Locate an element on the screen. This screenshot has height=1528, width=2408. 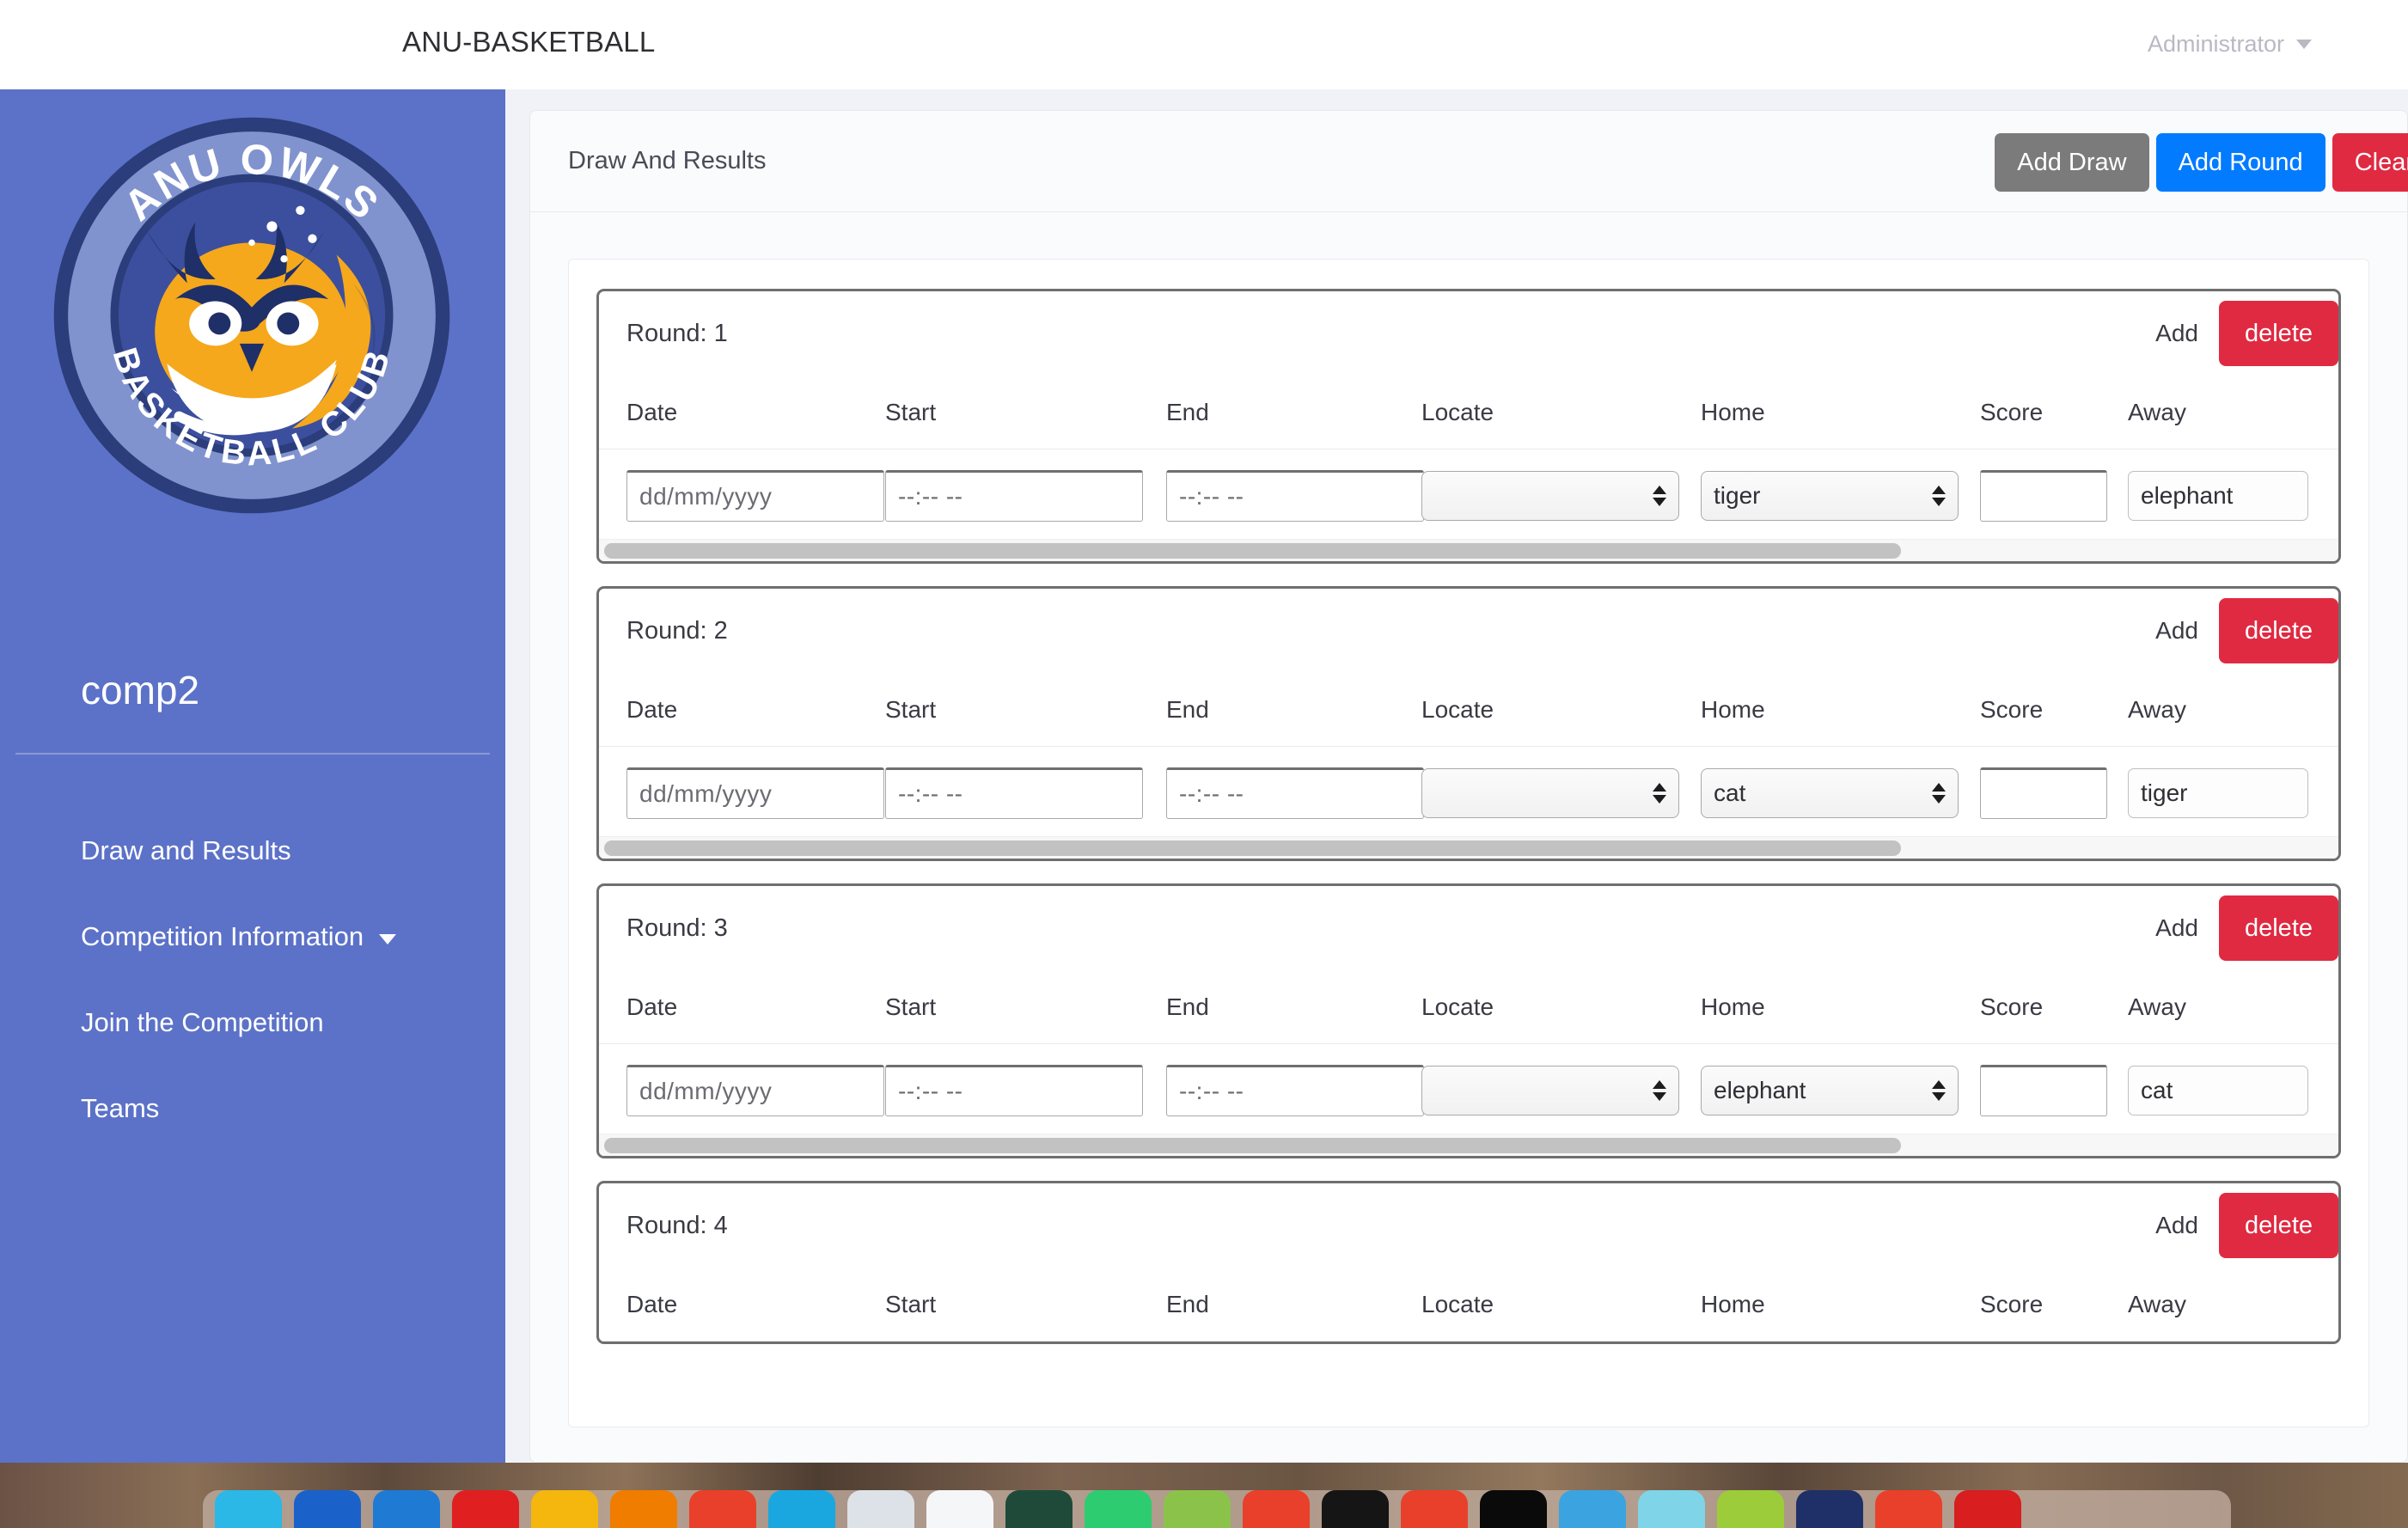
clear-button: Clear is located at coordinates (2370, 162).